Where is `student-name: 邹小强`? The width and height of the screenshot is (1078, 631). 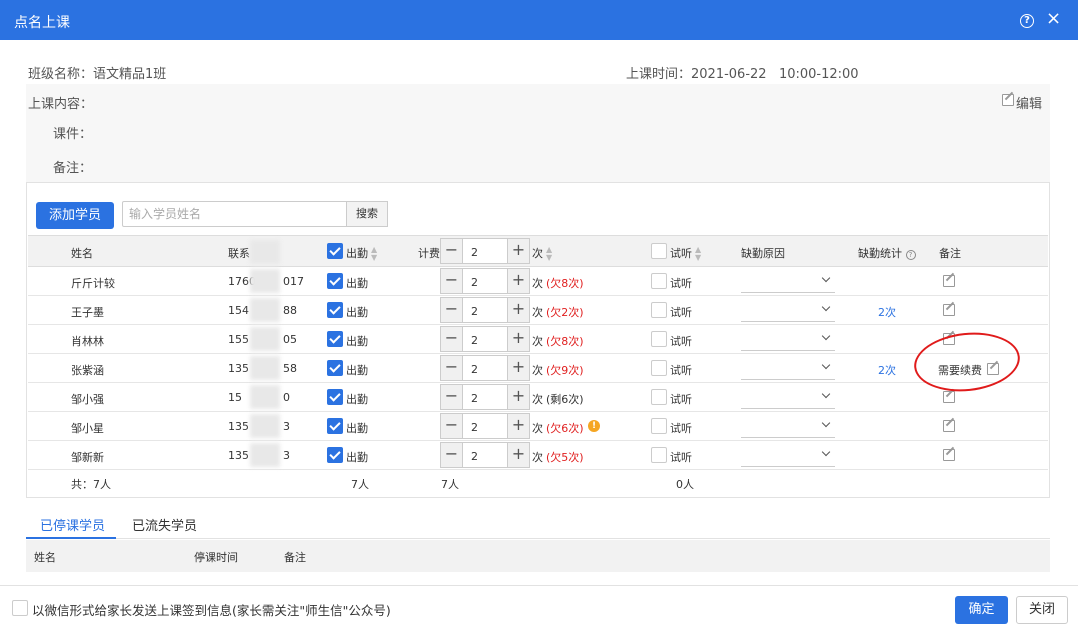
student-name: 邹小强 is located at coordinates (87, 399).